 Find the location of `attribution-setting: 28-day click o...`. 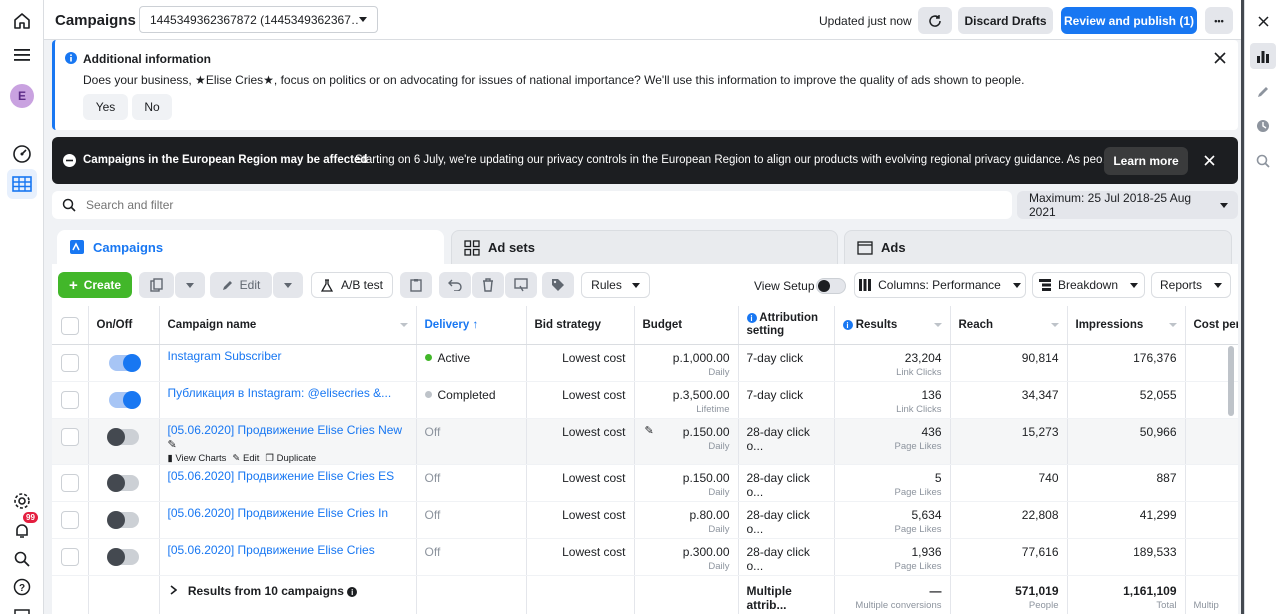

attribution-setting: 28-day click o... is located at coordinates (786, 483).